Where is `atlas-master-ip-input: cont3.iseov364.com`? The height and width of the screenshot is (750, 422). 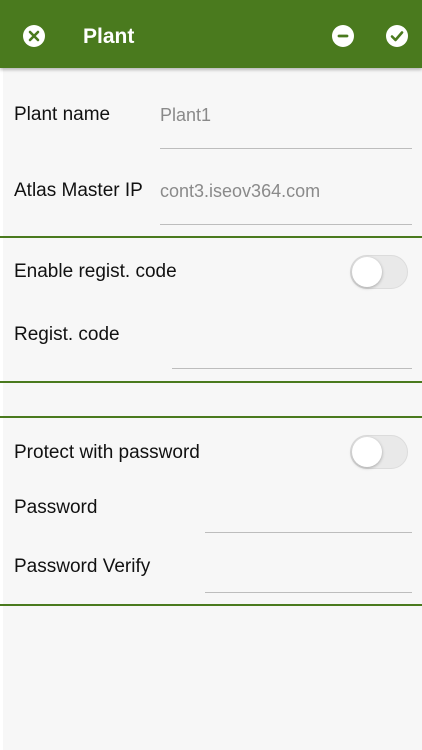
atlas-master-ip-input: cont3.iseov364.com is located at coordinates (240, 191).